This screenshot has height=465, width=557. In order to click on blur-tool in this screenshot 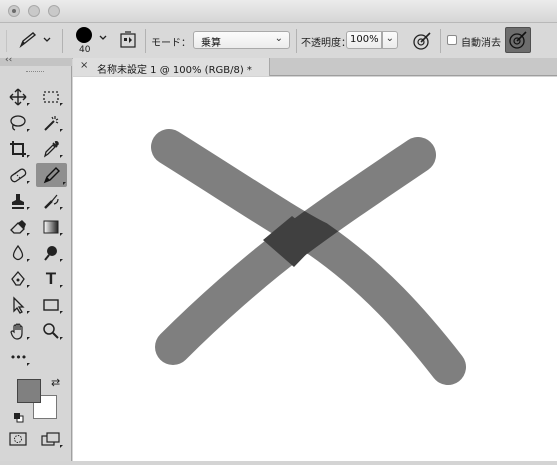, I will do `click(18, 253)`.